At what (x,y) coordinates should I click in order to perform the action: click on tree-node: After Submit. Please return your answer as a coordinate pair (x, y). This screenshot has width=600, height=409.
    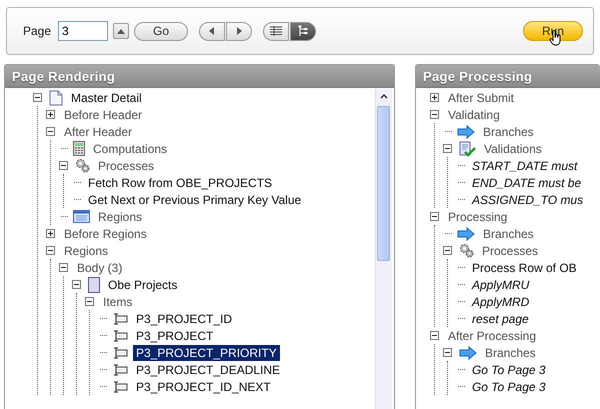
    Looking at the image, I should click on (480, 98).